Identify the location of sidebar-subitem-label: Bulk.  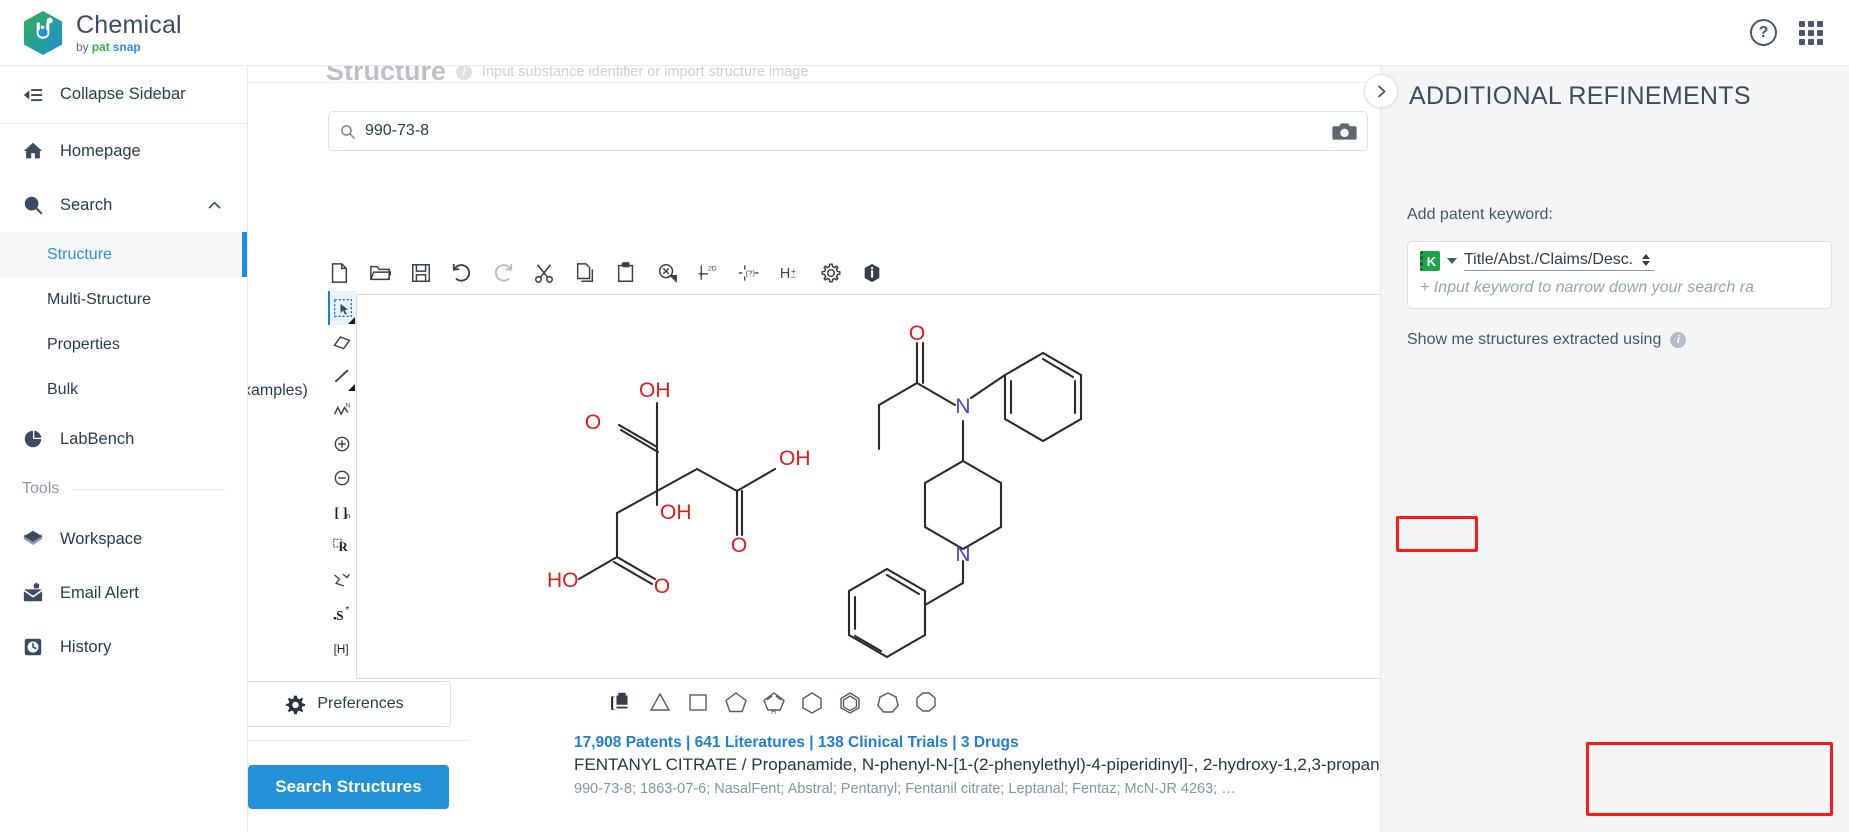
(63, 389).